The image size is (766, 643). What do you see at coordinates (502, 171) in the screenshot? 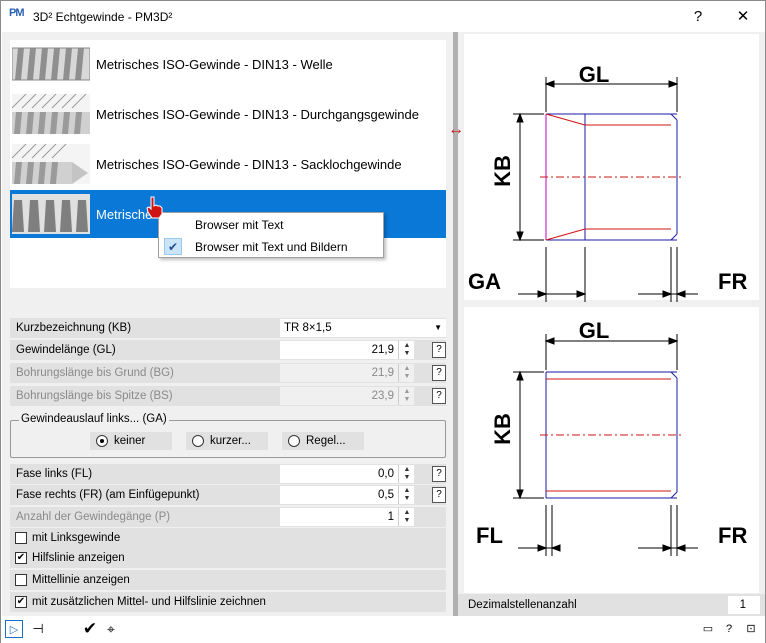
I see `diagram-kb-label: KB` at bounding box center [502, 171].